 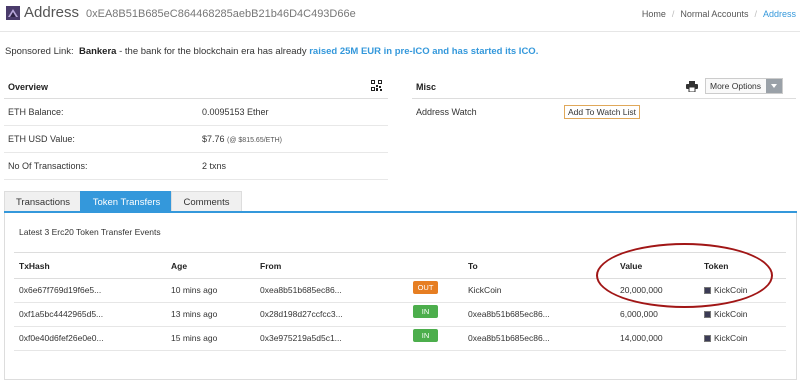 I want to click on events-title: Latest 3 Erc20 Token Transfer Events, so click(x=90, y=232).